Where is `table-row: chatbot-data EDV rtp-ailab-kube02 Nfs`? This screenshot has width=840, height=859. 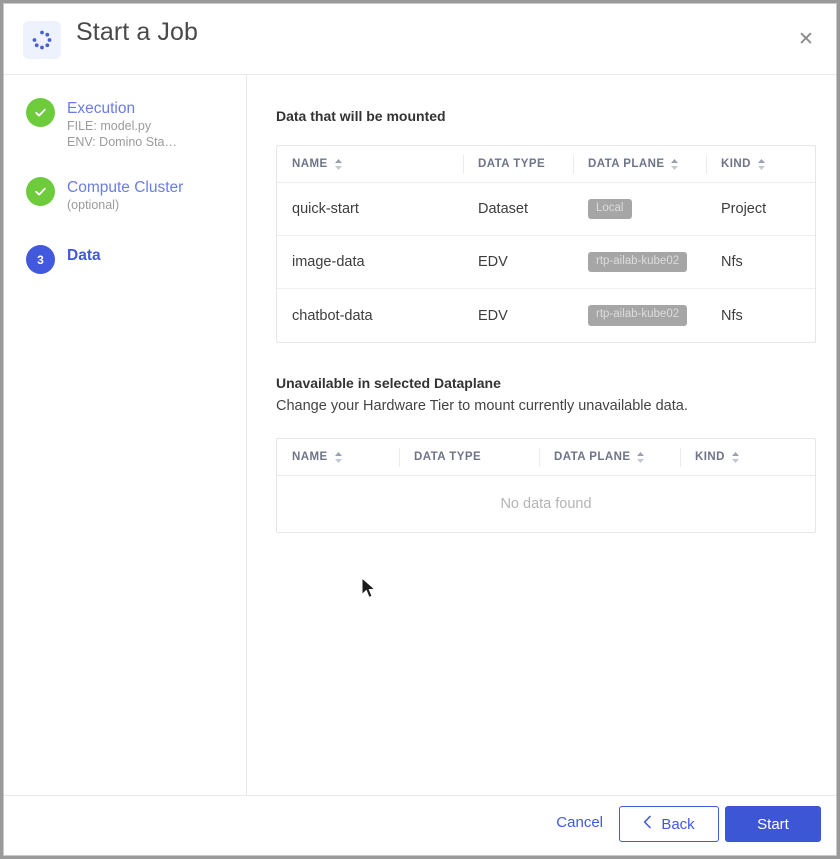
table-row: chatbot-data EDV rtp-ailab-kube02 Nfs is located at coordinates (546, 315).